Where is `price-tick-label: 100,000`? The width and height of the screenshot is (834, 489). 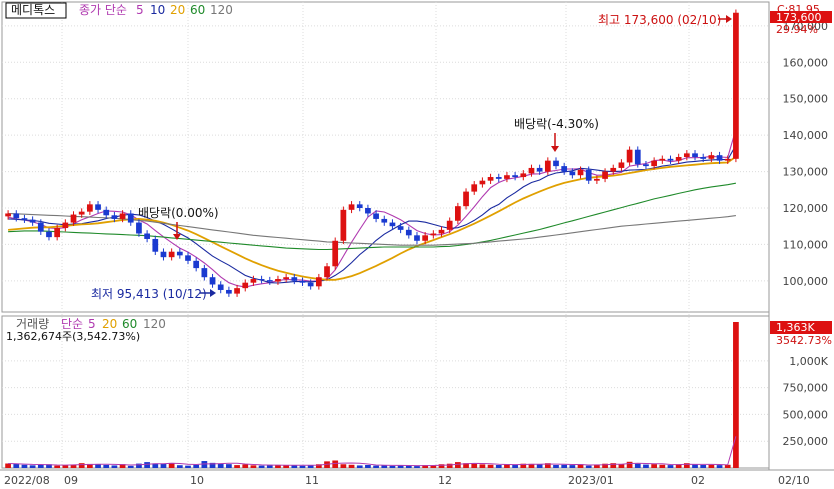 price-tick-label: 100,000 is located at coordinates (806, 281).